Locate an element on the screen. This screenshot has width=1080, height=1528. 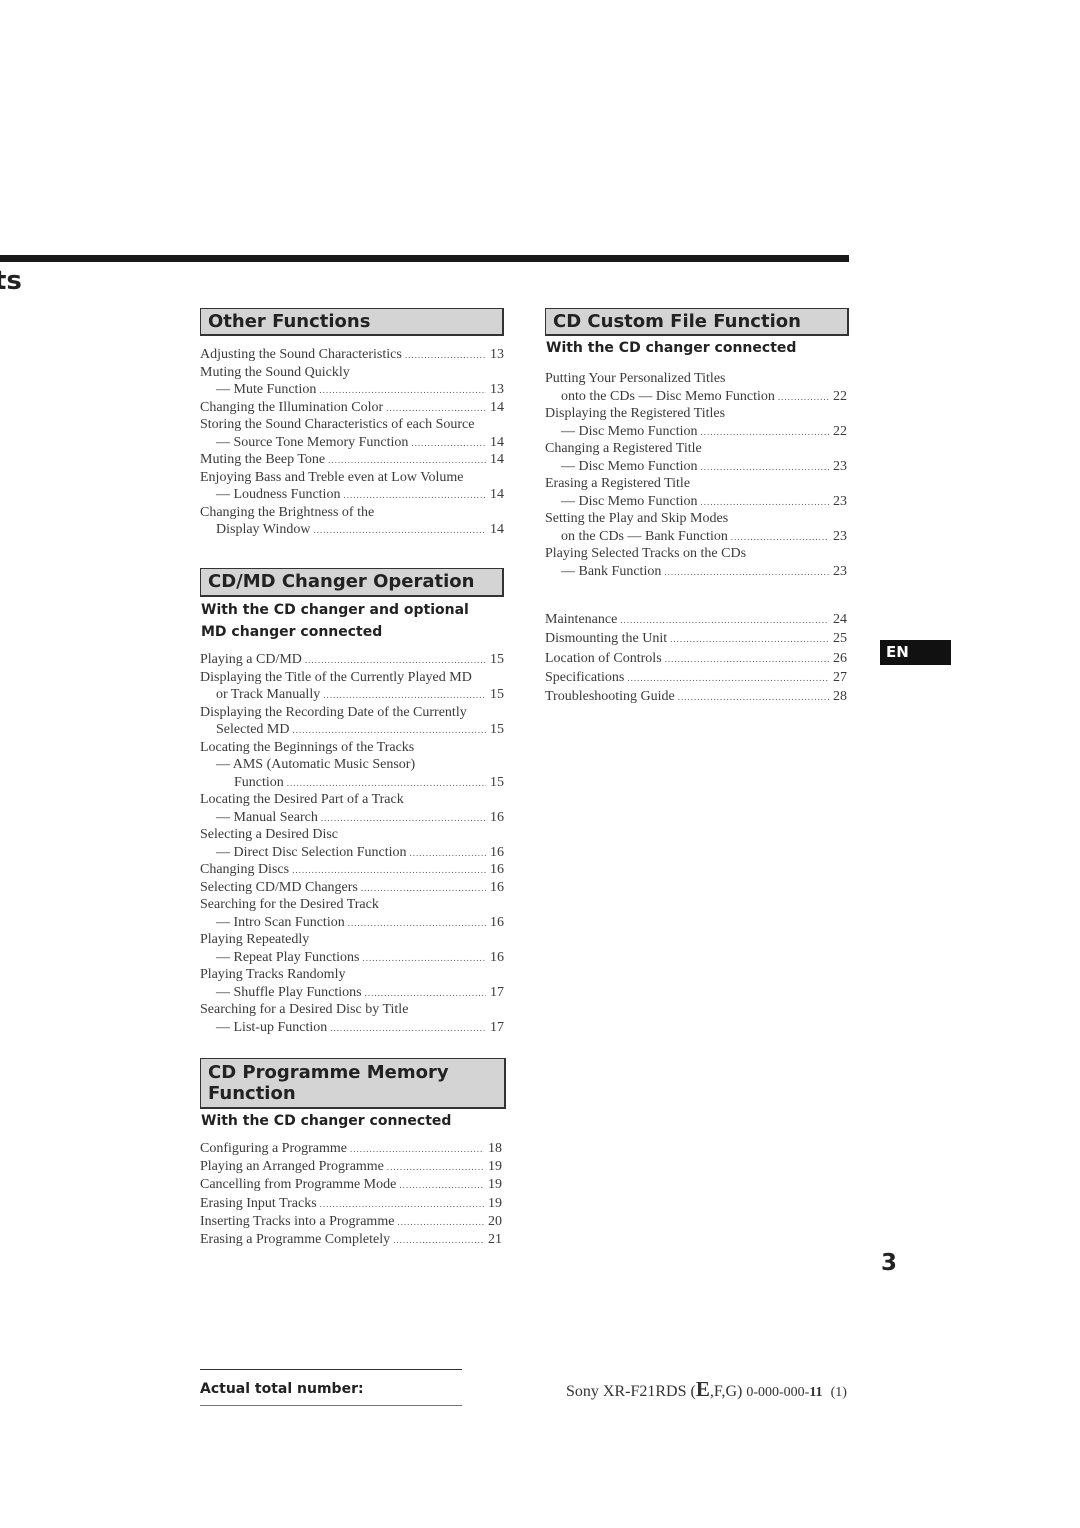
section-title-line: CD Programme Memory is located at coordinates (328, 1072).